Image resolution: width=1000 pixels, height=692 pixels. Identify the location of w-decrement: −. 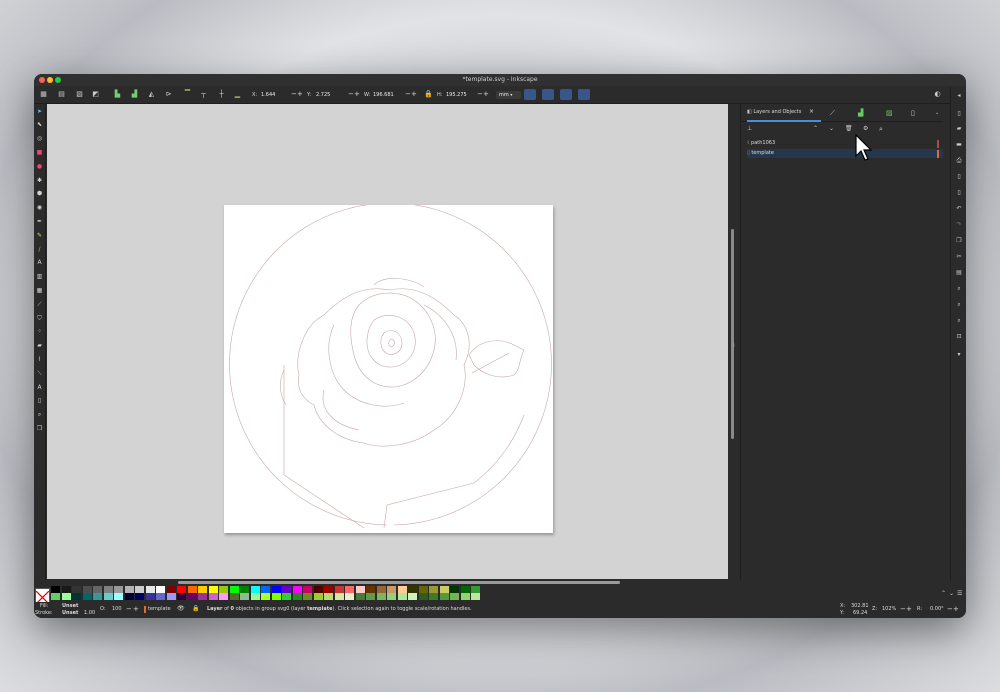
(408, 94).